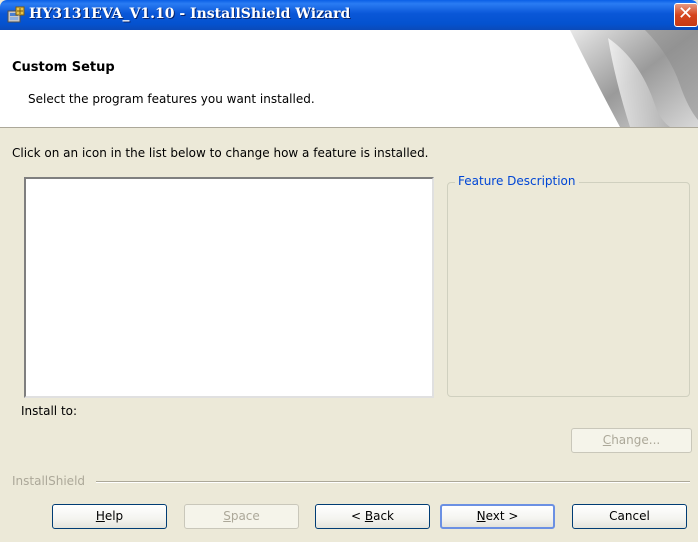 The height and width of the screenshot is (542, 698). I want to click on cancel-button: Cancel, so click(629, 516).